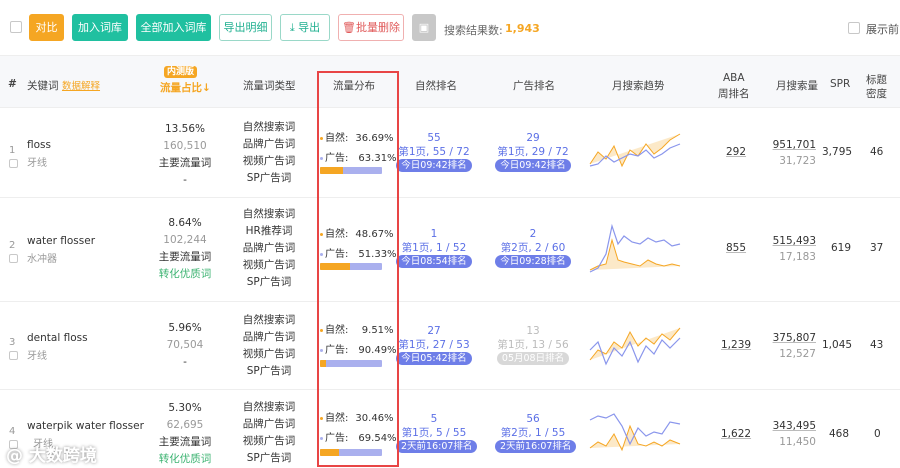 The height and width of the screenshot is (468, 900). I want to click on ad-rank-cell: 13 第1页, 13 / 56 05月08日排名, so click(533, 344).